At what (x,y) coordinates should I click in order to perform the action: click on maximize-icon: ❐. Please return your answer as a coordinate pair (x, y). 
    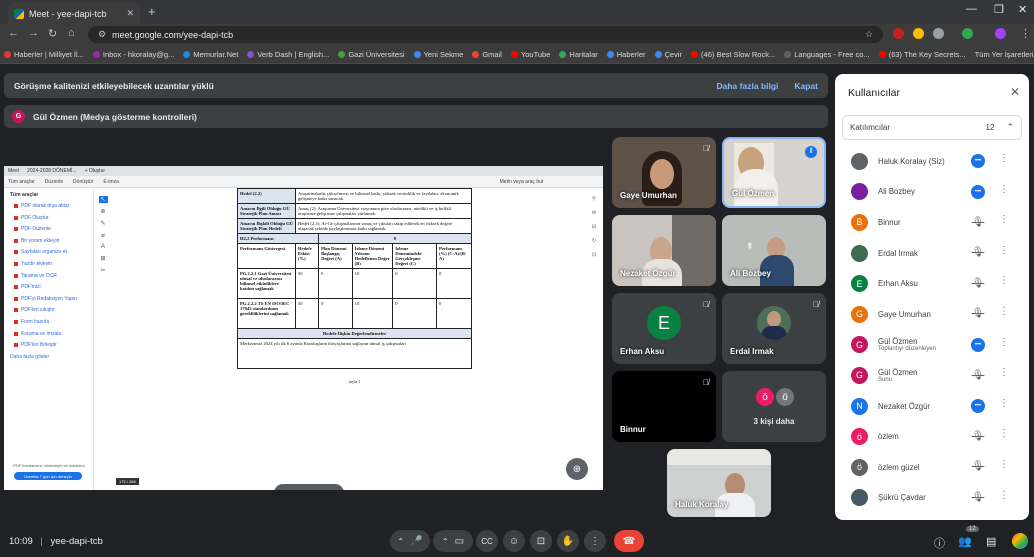
    Looking at the image, I should click on (999, 9).